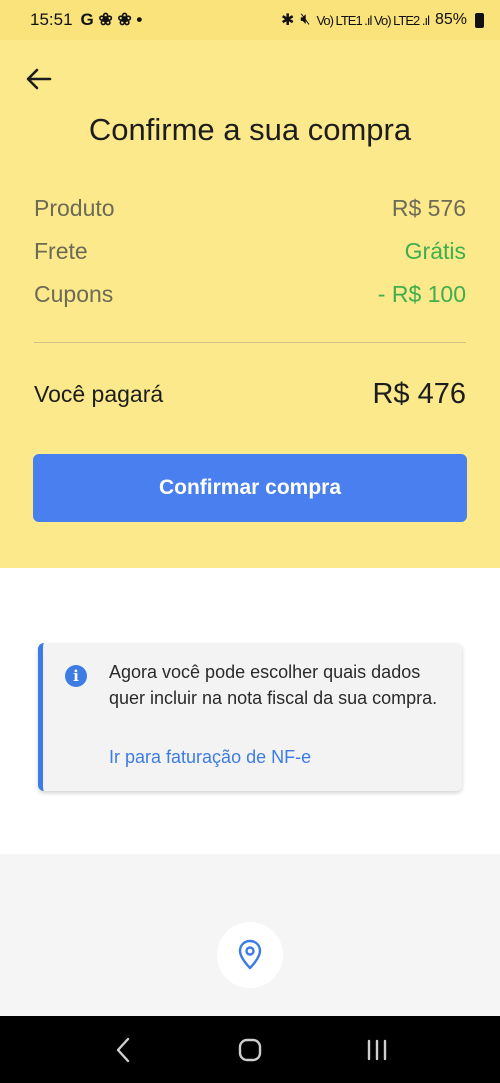 The image size is (500, 1083). Describe the element at coordinates (428, 208) in the screenshot. I see `product-value: R$ 576` at that location.